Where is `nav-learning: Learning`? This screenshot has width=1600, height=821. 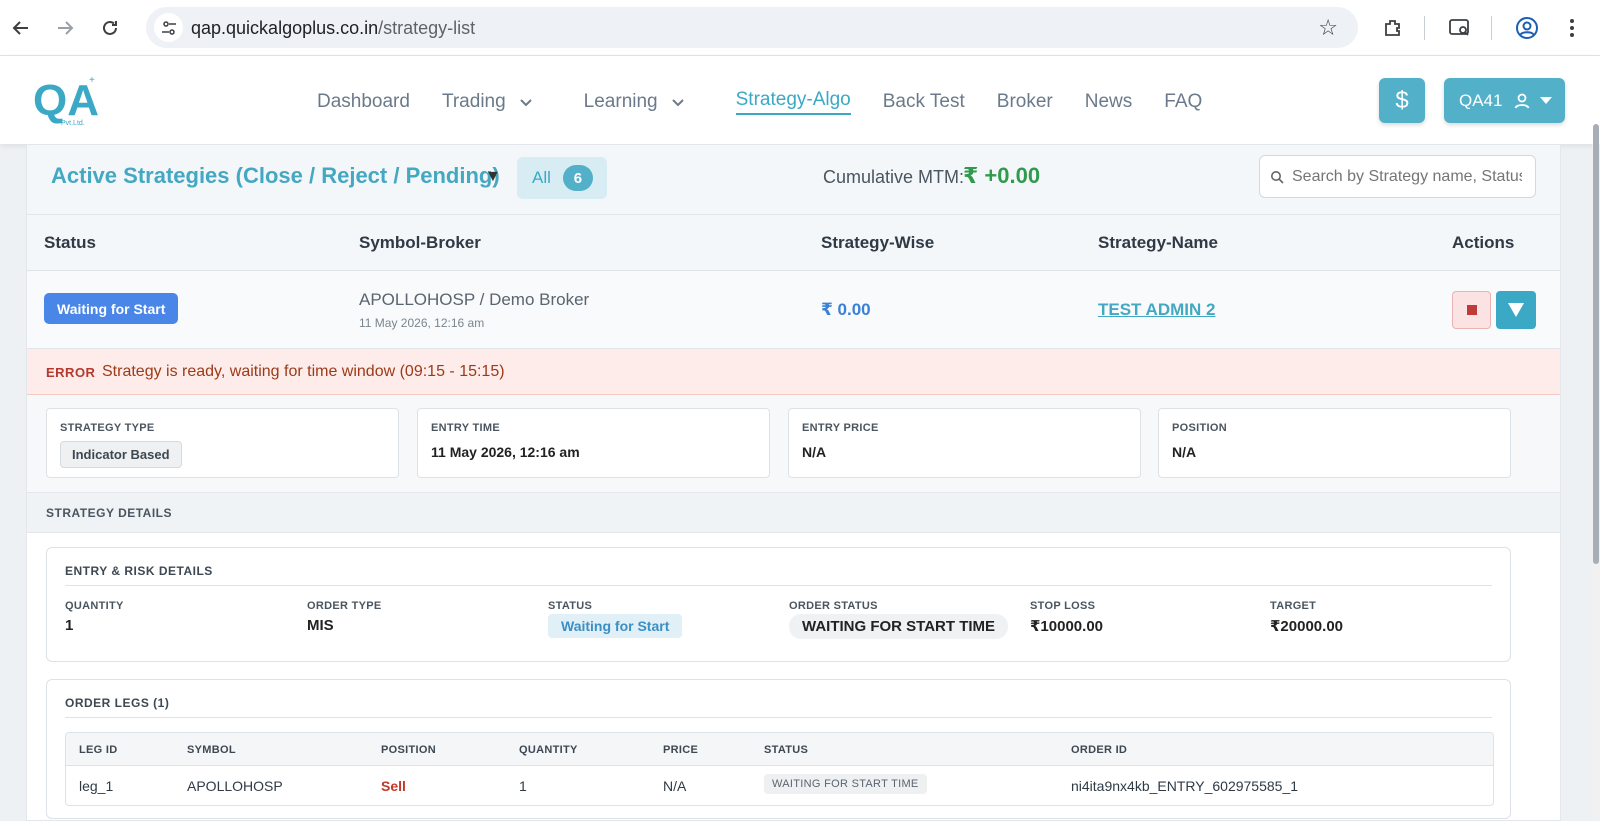 nav-learning: Learning is located at coordinates (635, 102).